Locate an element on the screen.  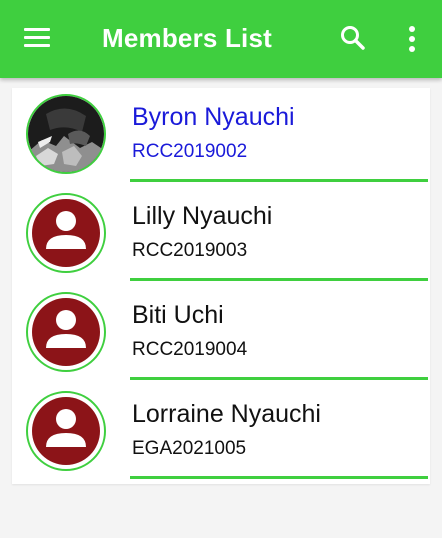
member-name: Lilly Nyauchi is located at coordinates (202, 216).